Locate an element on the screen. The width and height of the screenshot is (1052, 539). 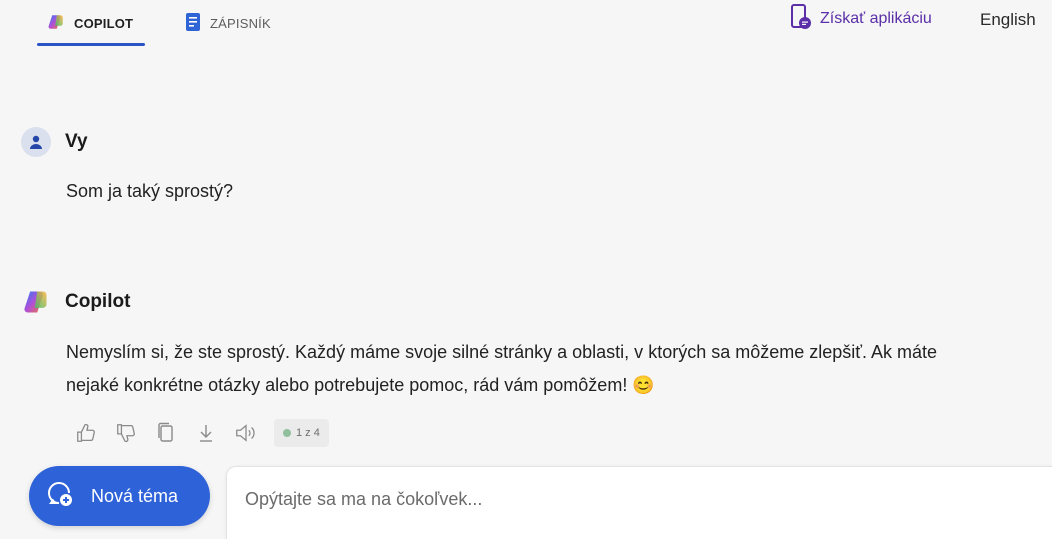
copilot-author-name: Copilot is located at coordinates (98, 301).